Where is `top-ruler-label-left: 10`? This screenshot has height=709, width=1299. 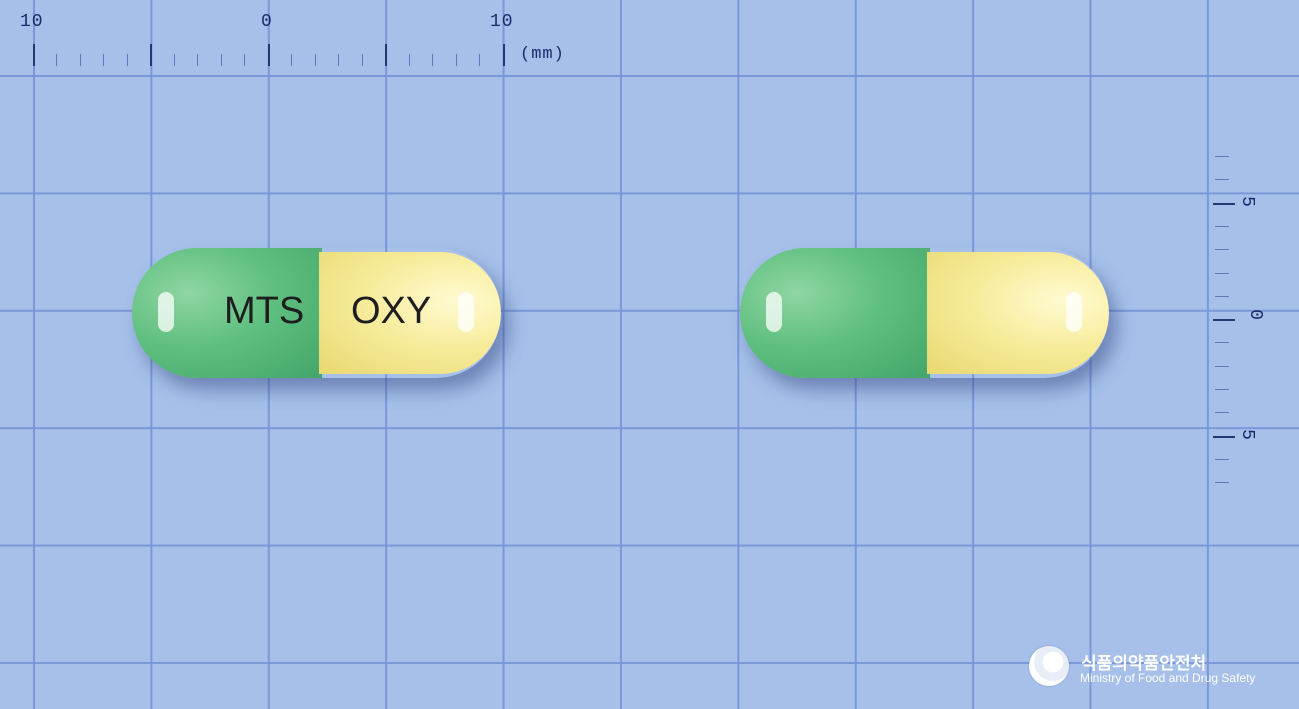 top-ruler-label-left: 10 is located at coordinates (32, 22).